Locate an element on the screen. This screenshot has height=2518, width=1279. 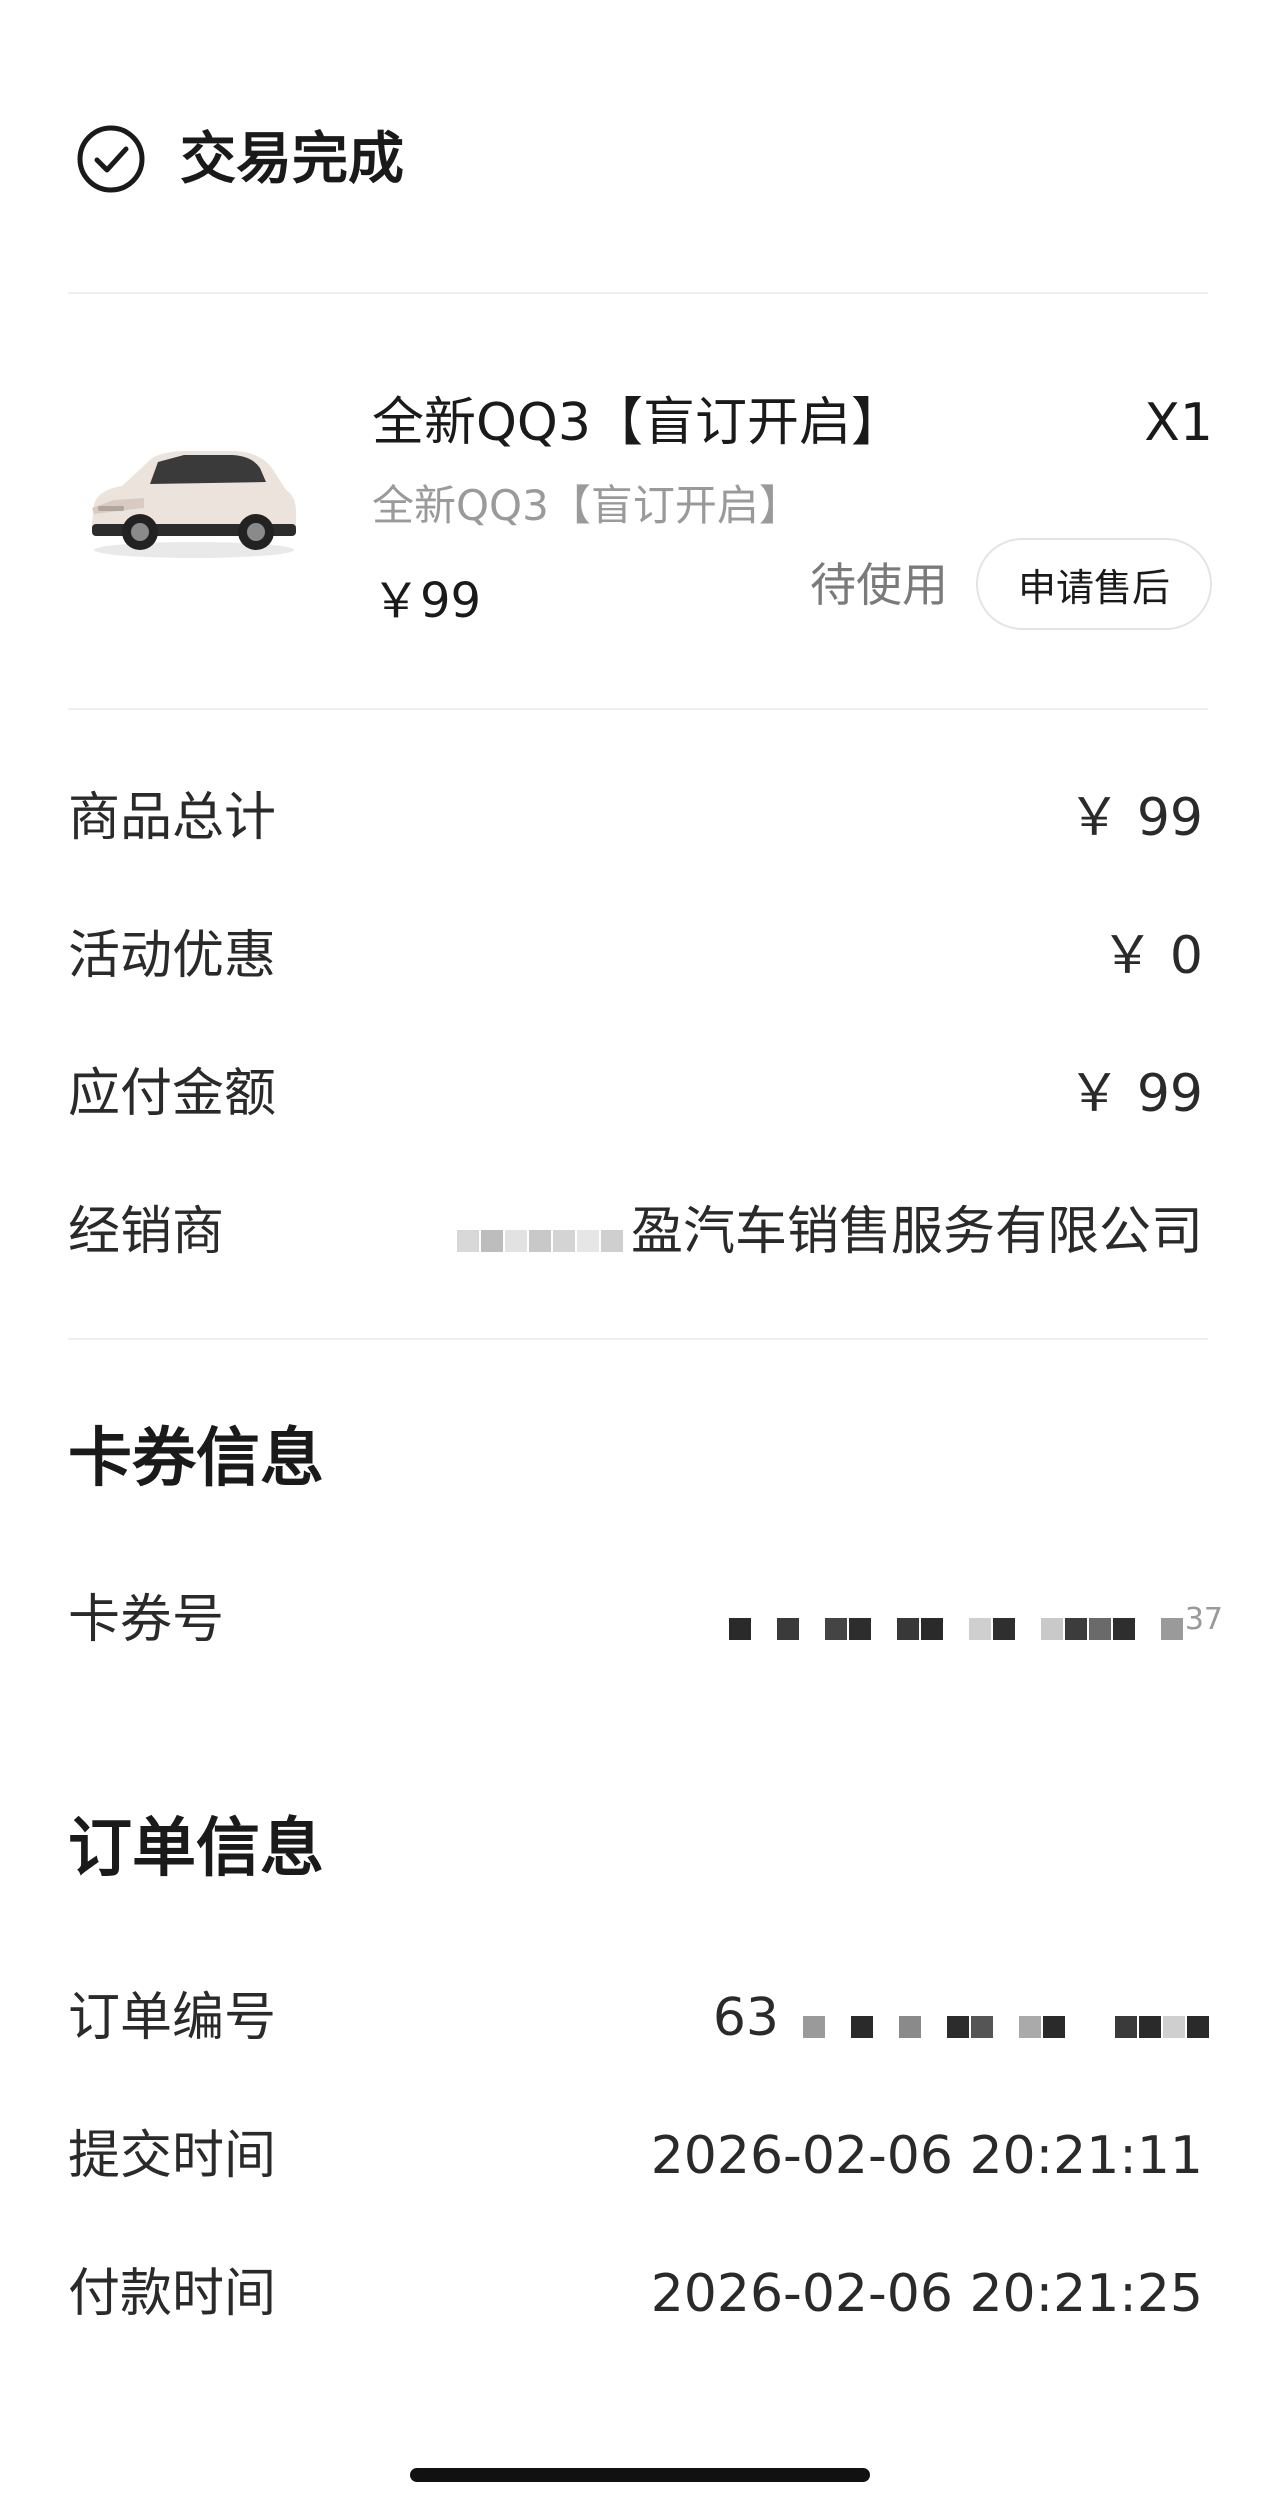
product-subtitle: 全新QQ3【盲订开启】 is located at coordinates (586, 505).